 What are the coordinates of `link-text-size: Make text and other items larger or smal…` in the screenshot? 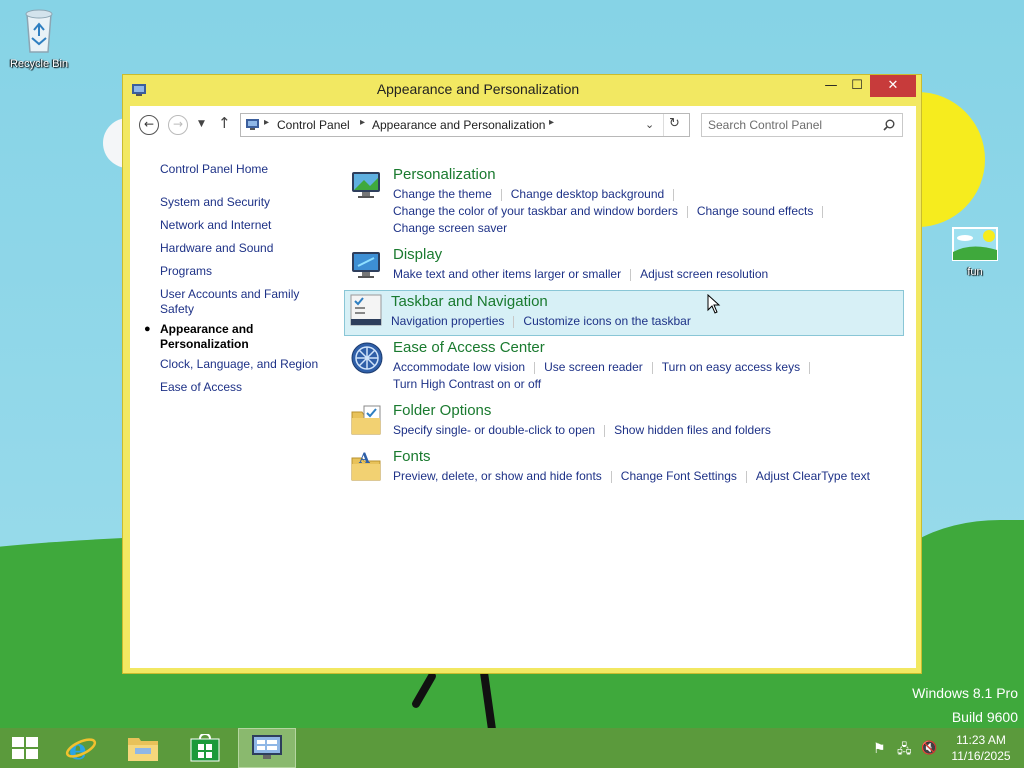 It's located at (507, 274).